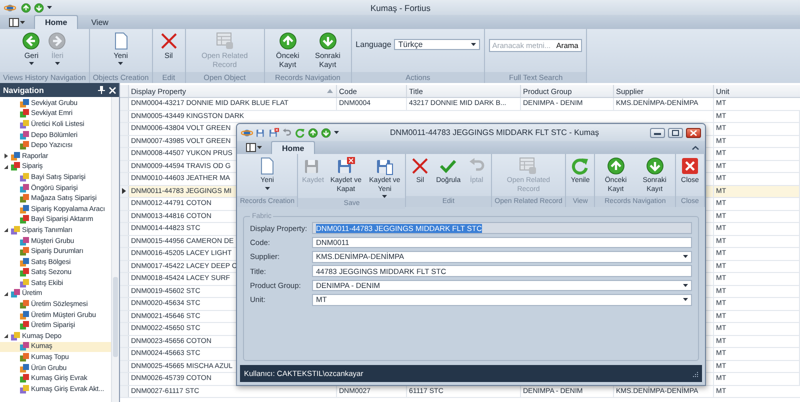  I want to click on minimize-button, so click(657, 133).